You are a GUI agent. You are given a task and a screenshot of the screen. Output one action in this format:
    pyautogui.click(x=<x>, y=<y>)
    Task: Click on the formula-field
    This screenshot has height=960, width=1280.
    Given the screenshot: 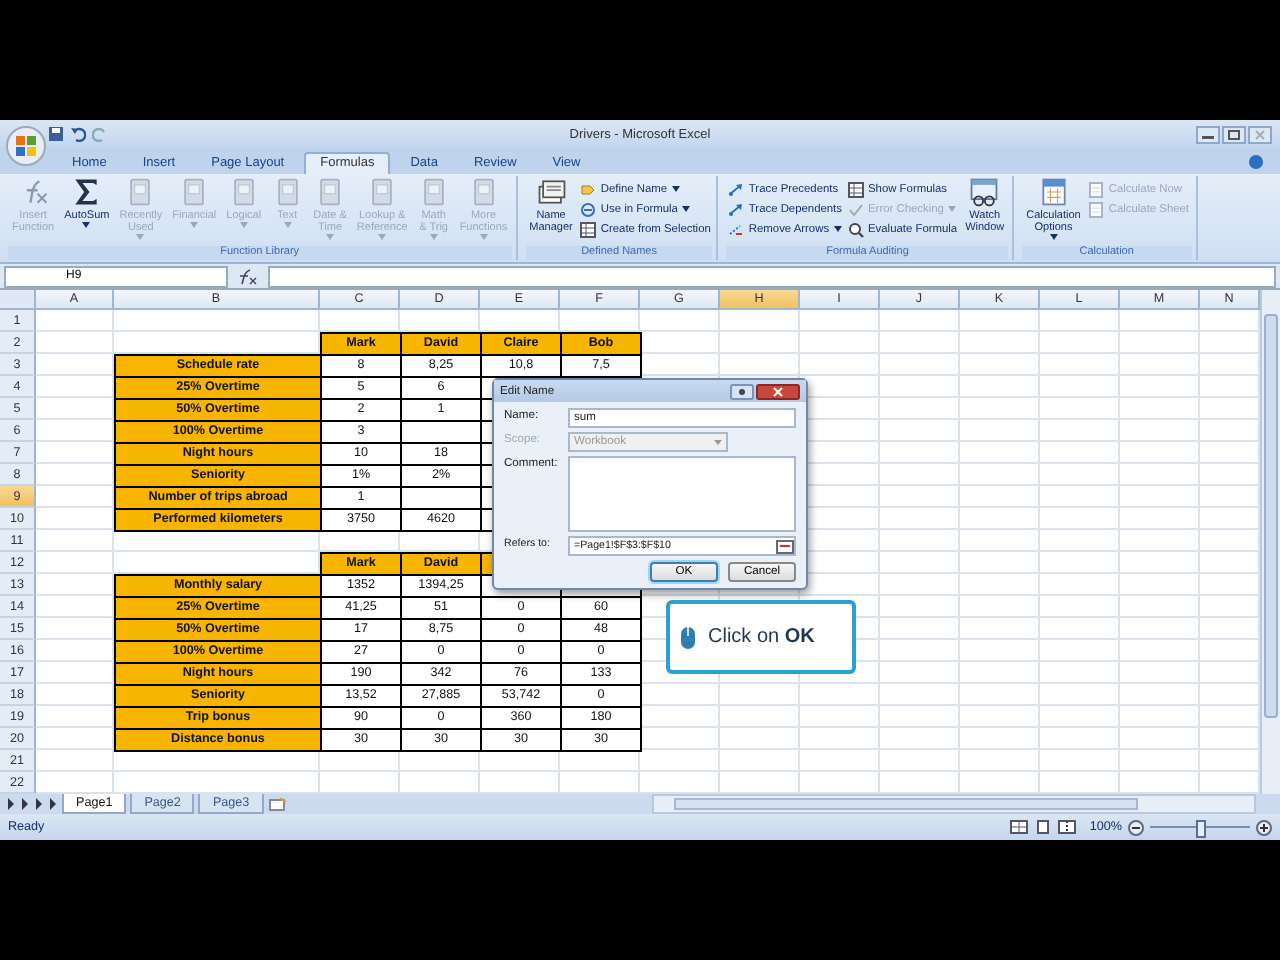 What is the action you would take?
    pyautogui.click(x=772, y=276)
    